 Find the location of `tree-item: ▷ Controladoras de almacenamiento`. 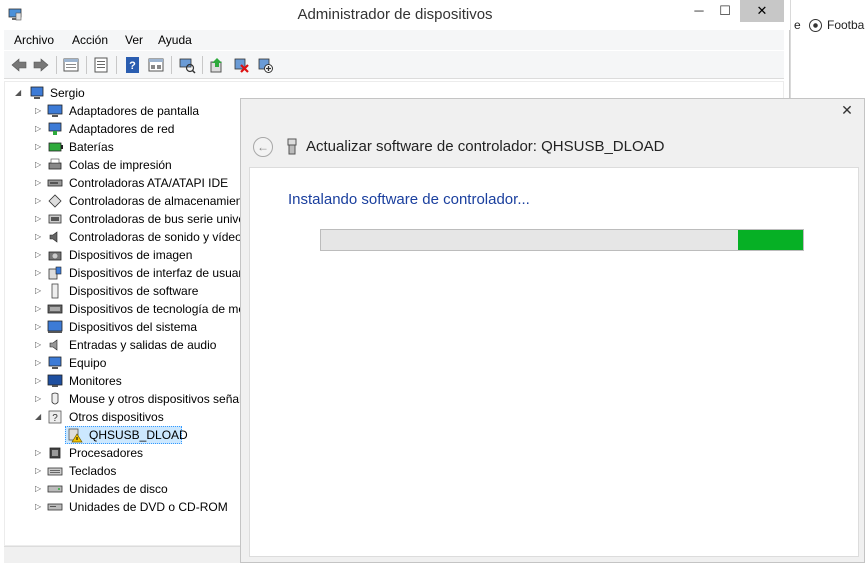

tree-item: ▷ Controladoras de almacenamiento is located at coordinates (122, 201).